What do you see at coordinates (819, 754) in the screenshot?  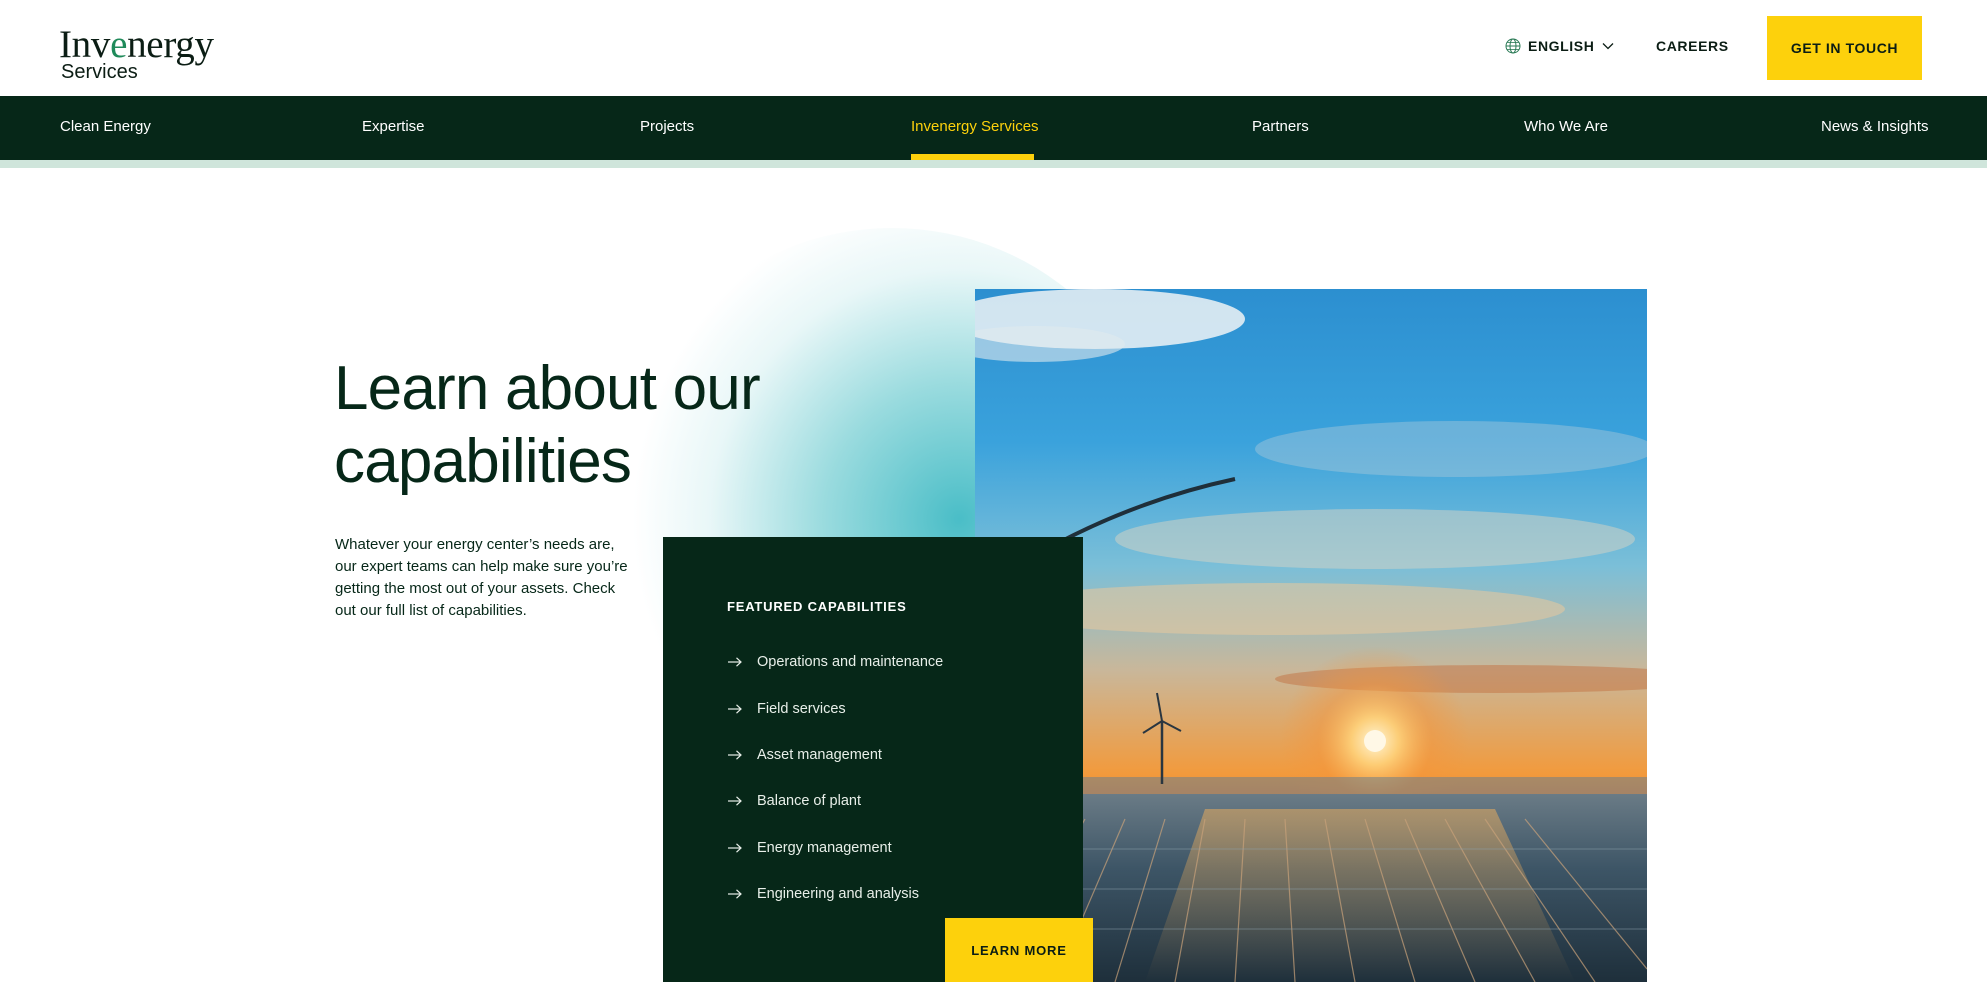 I see `capability-label: Asset management` at bounding box center [819, 754].